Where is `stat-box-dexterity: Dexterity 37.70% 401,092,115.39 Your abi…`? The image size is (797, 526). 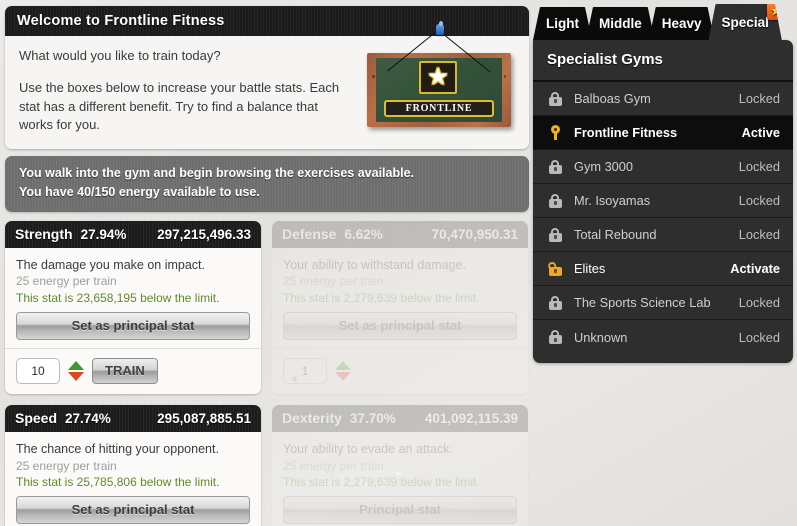 stat-box-dexterity: Dexterity 37.70% 401,092,115.39 Your abi… is located at coordinates (400, 465).